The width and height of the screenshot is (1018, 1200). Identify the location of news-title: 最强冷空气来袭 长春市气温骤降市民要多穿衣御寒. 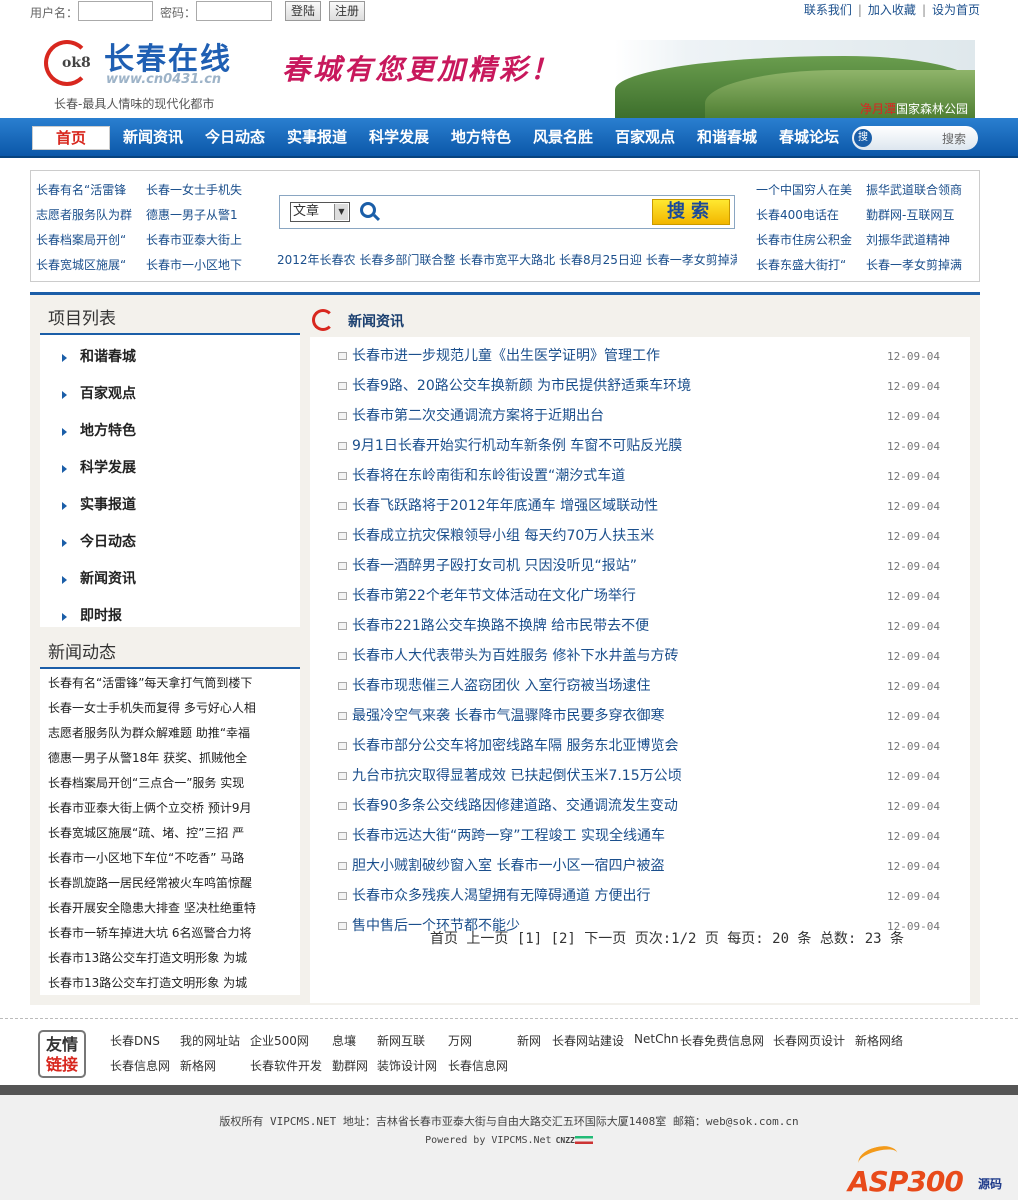
(508, 716).